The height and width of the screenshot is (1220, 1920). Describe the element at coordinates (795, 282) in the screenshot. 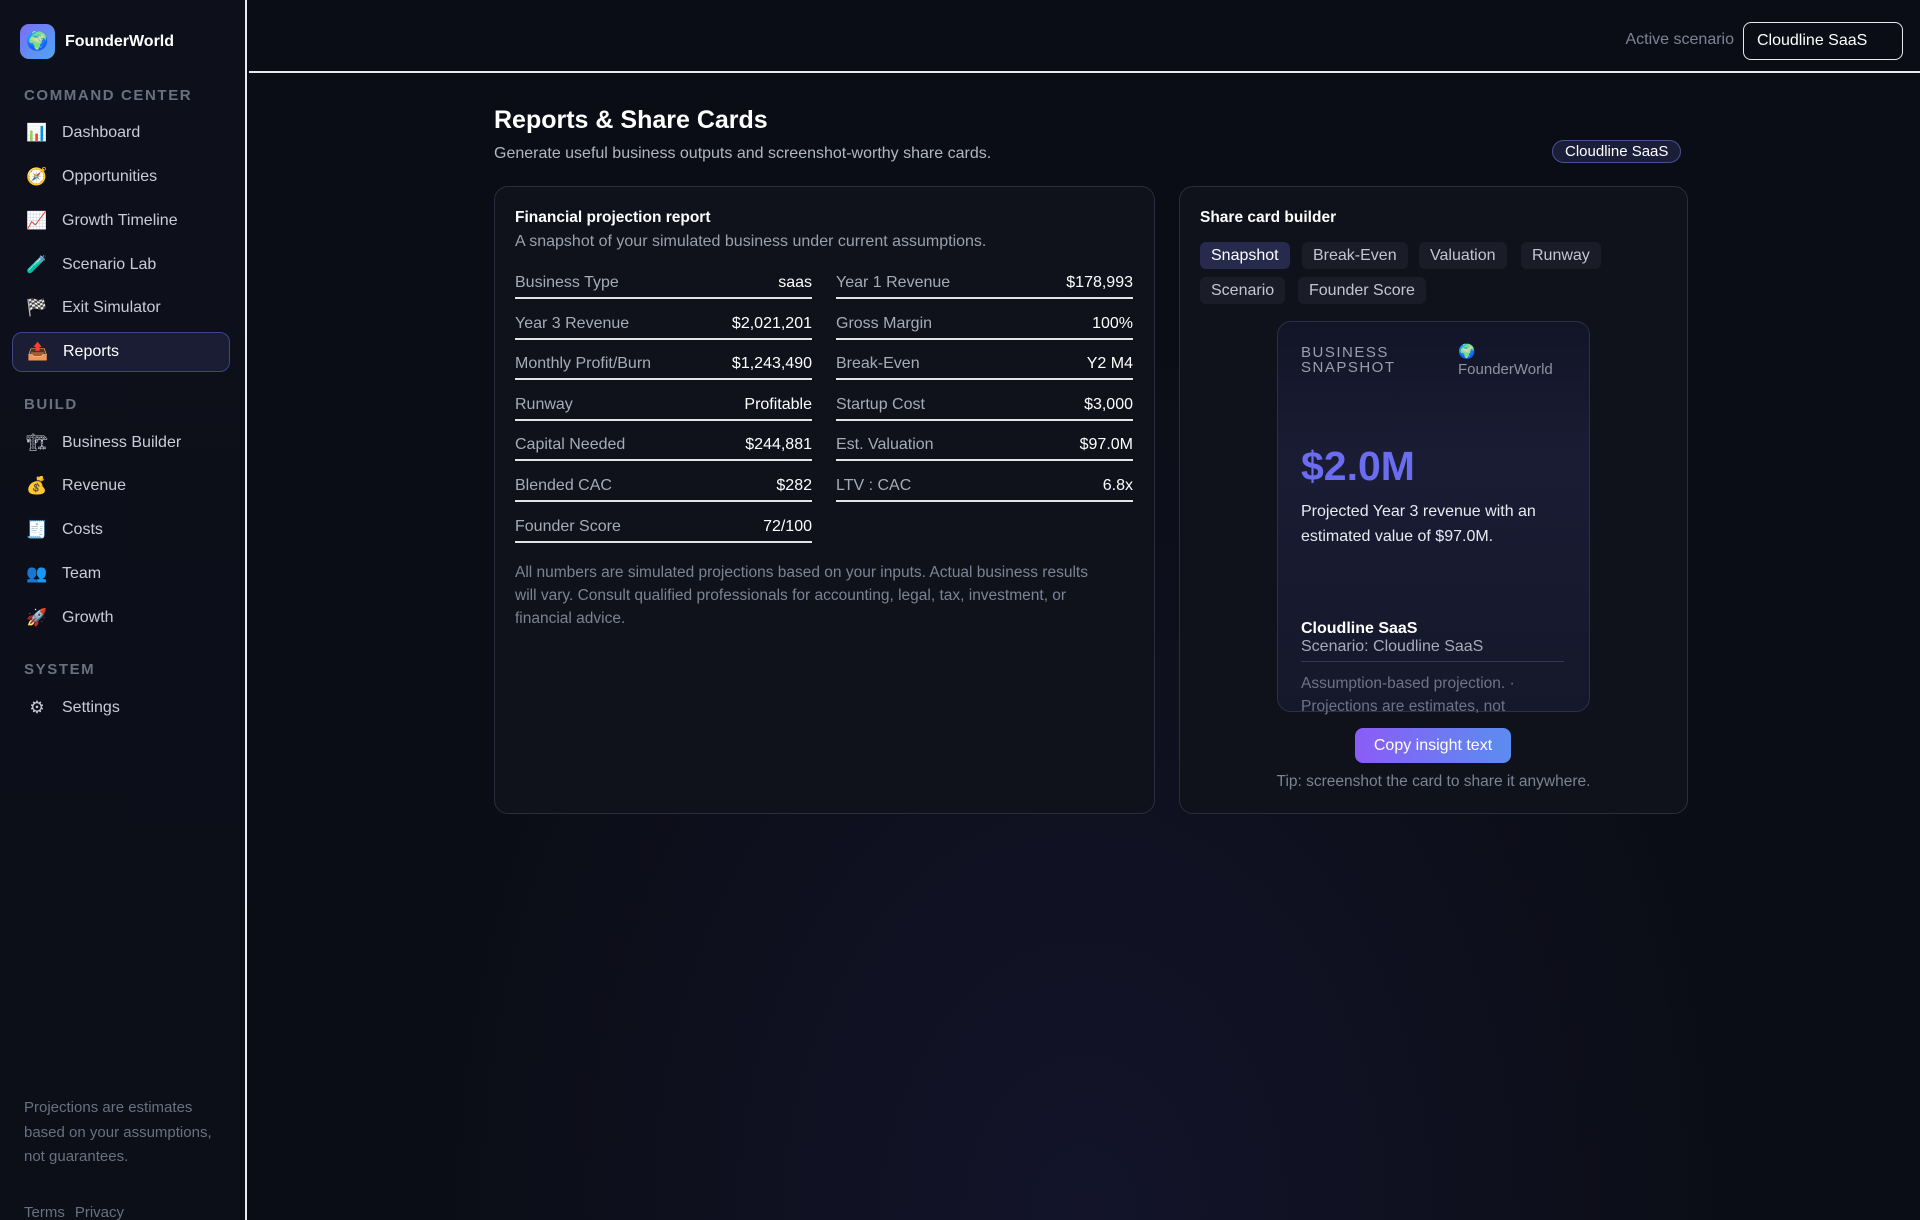

I see `row-value: saas` at that location.